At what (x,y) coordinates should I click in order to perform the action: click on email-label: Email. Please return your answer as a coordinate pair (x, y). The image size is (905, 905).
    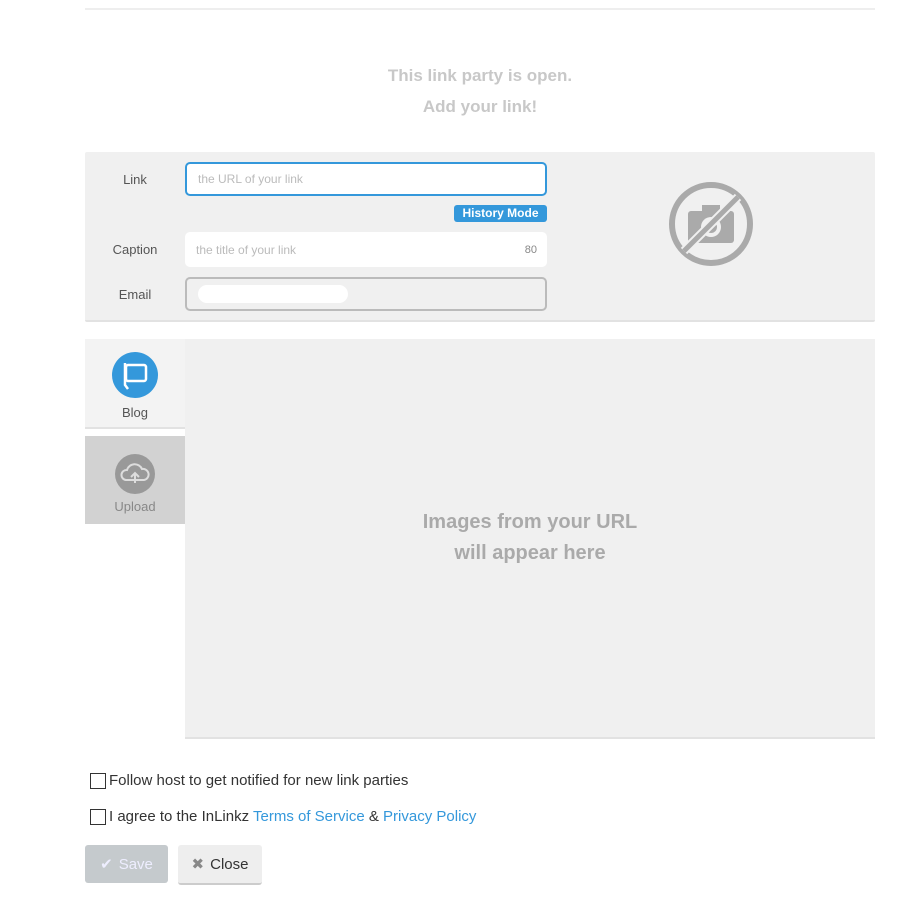
    Looking at the image, I should click on (135, 294).